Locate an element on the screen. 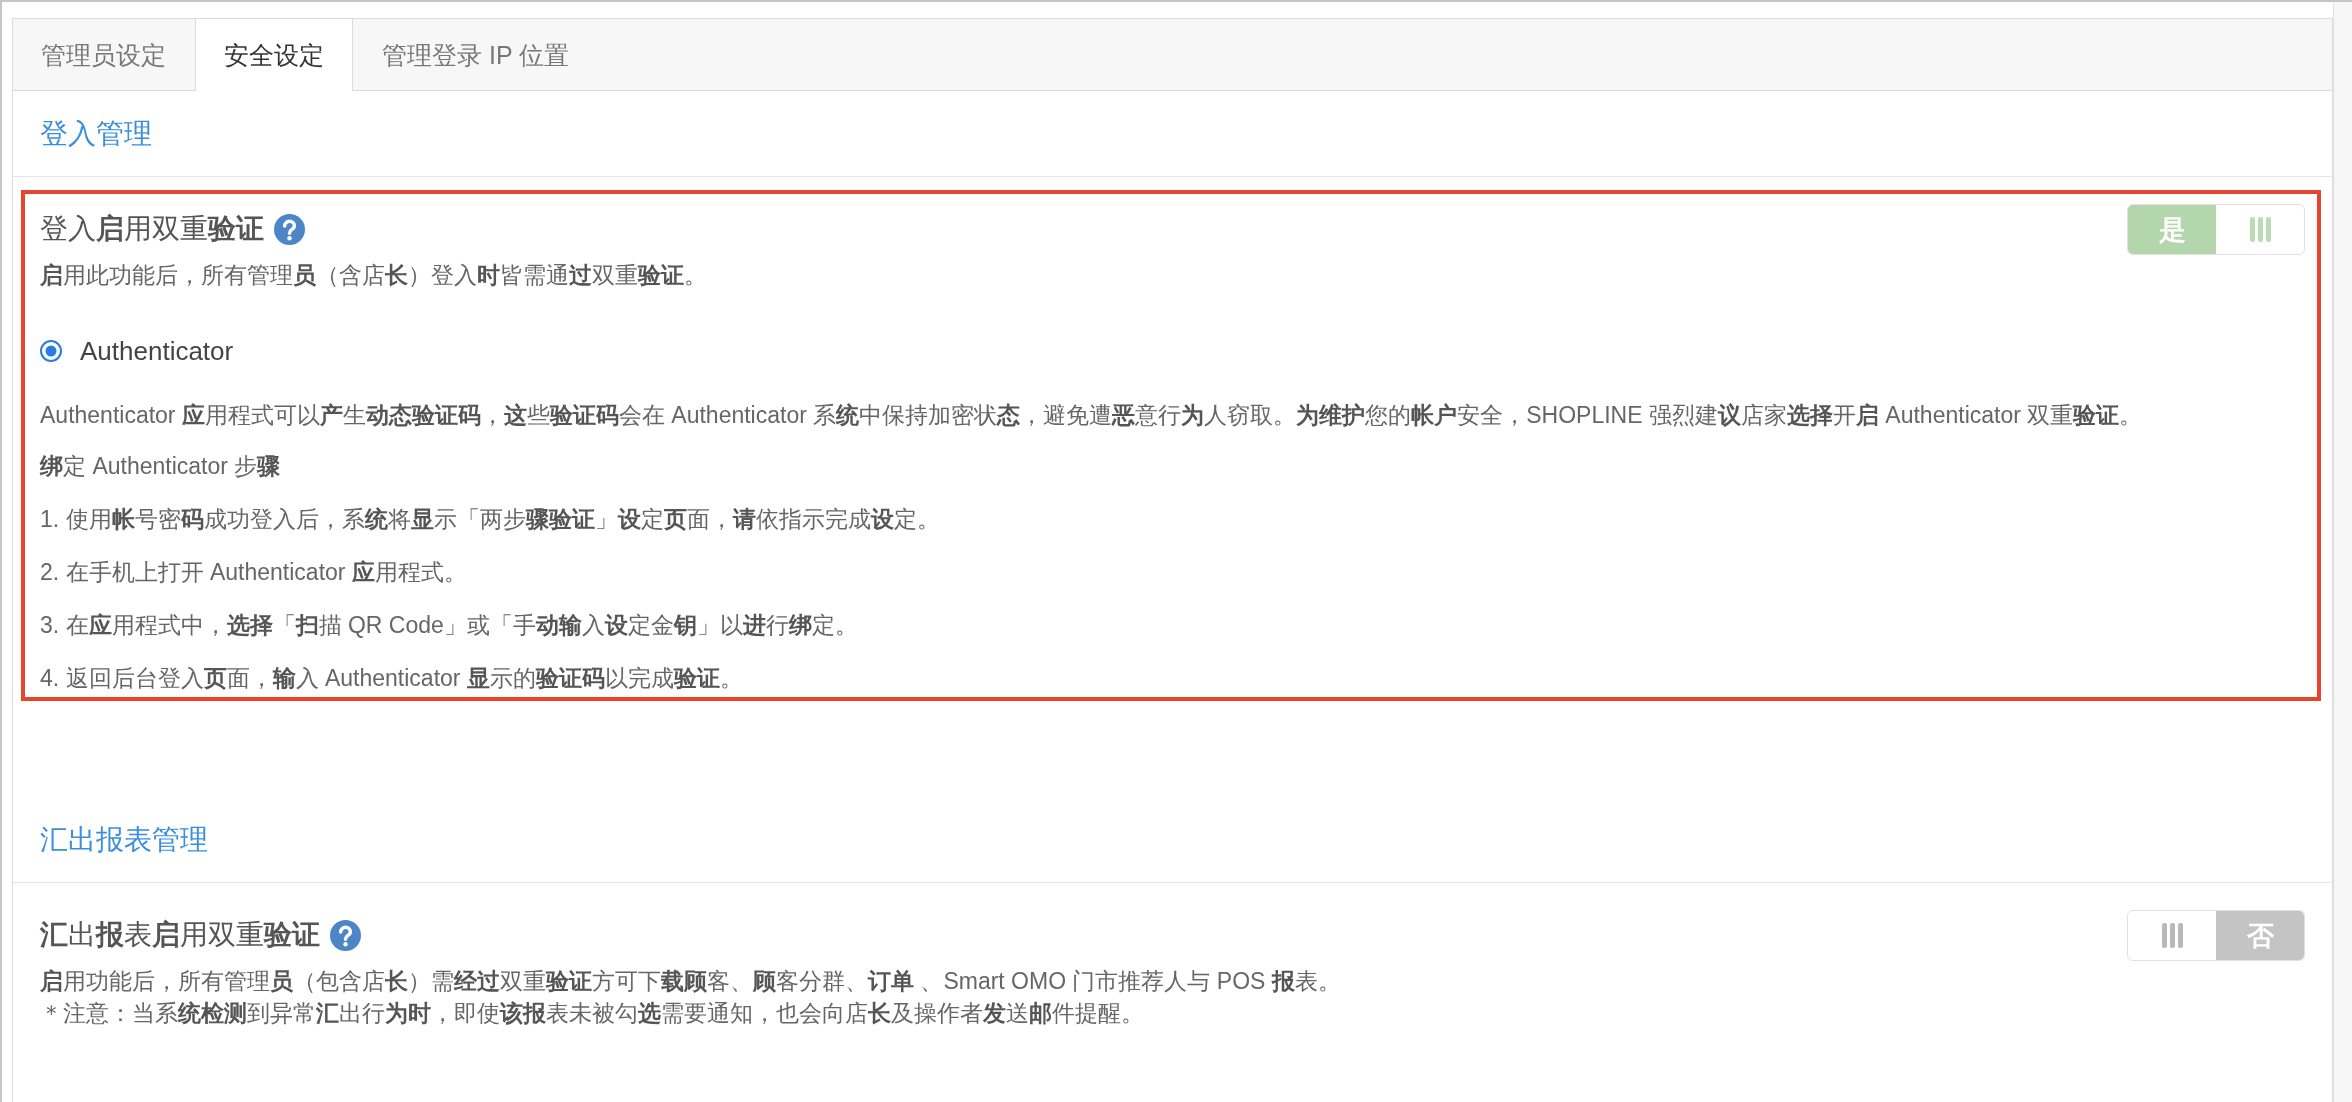  step-item: 2. 在手机上打开 Authenticator 应用程式。 is located at coordinates (254, 572).